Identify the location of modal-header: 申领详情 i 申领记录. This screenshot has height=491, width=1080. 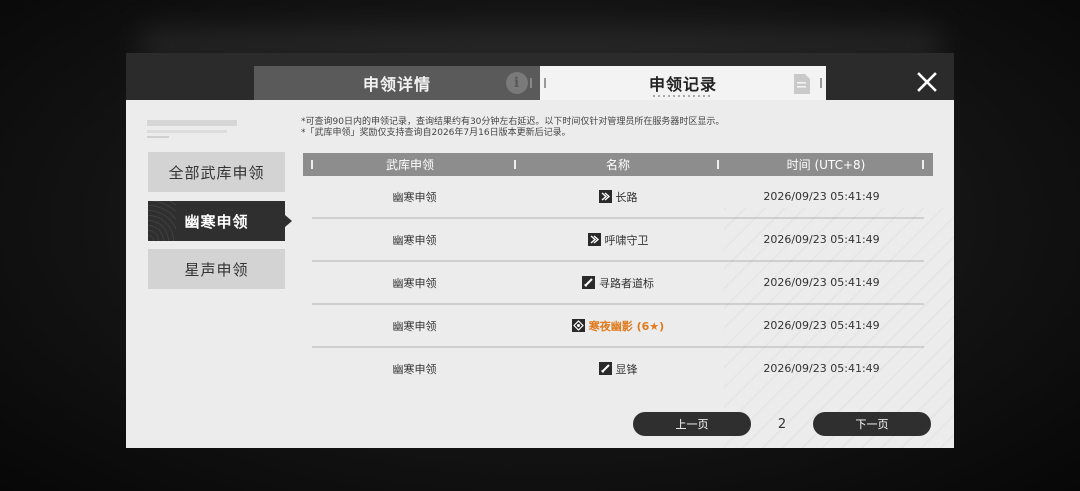
(540, 76).